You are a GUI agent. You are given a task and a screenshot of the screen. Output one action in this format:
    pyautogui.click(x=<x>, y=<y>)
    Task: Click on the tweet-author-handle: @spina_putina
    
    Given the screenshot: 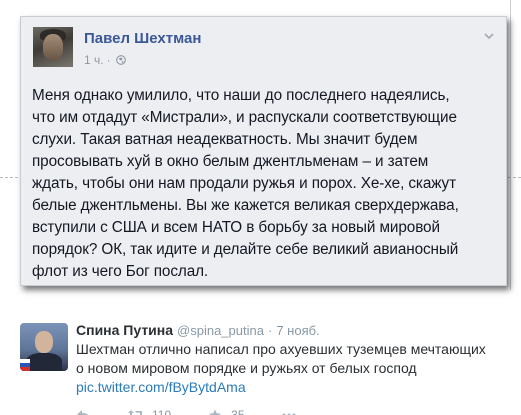 What is the action you would take?
    pyautogui.click(x=220, y=330)
    